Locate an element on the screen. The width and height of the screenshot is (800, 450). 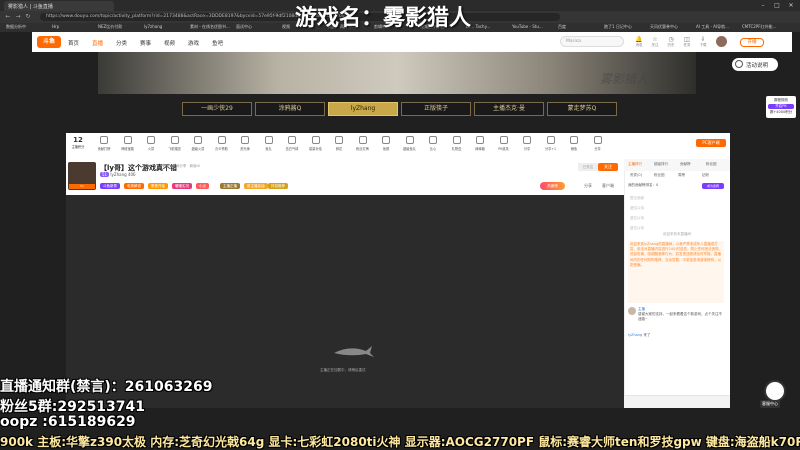
user-avatar is located at coordinates (721, 41).